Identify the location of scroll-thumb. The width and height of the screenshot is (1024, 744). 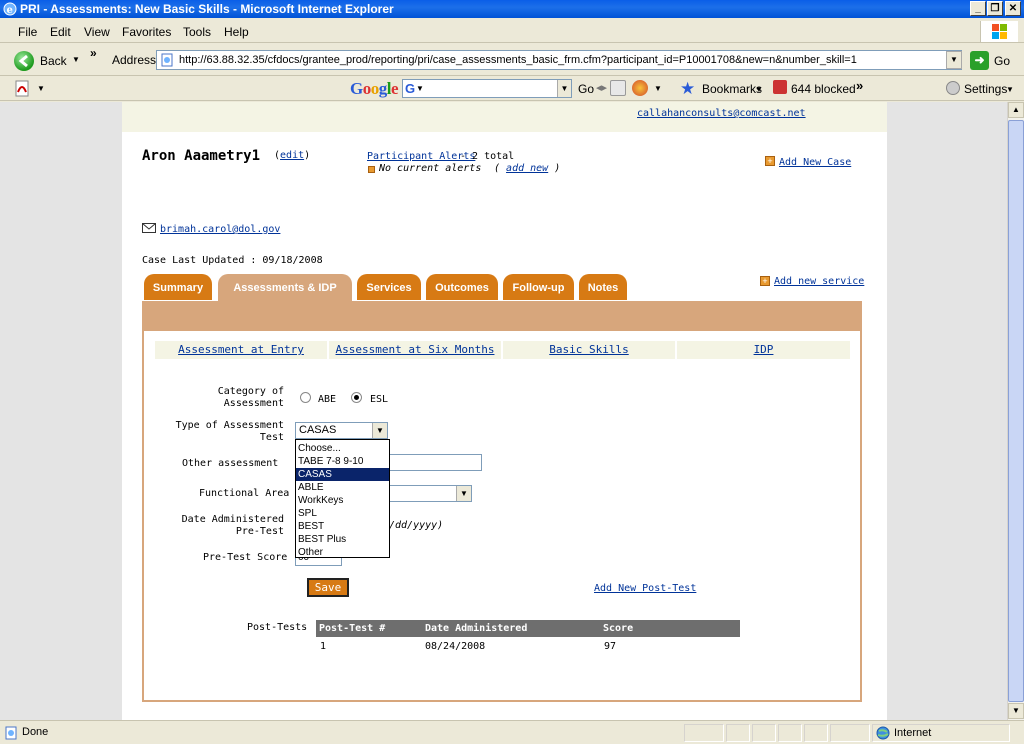
(1016, 411).